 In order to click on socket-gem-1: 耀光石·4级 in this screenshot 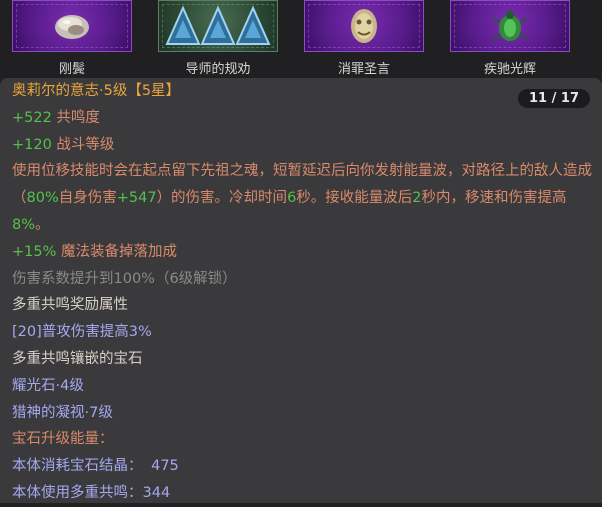, I will do `click(48, 385)`.